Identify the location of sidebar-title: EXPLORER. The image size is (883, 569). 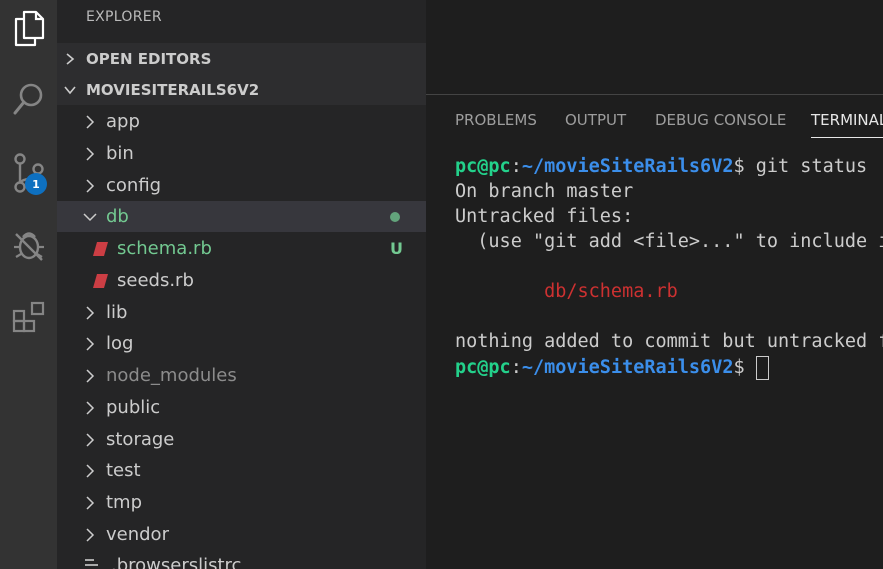
(124, 17).